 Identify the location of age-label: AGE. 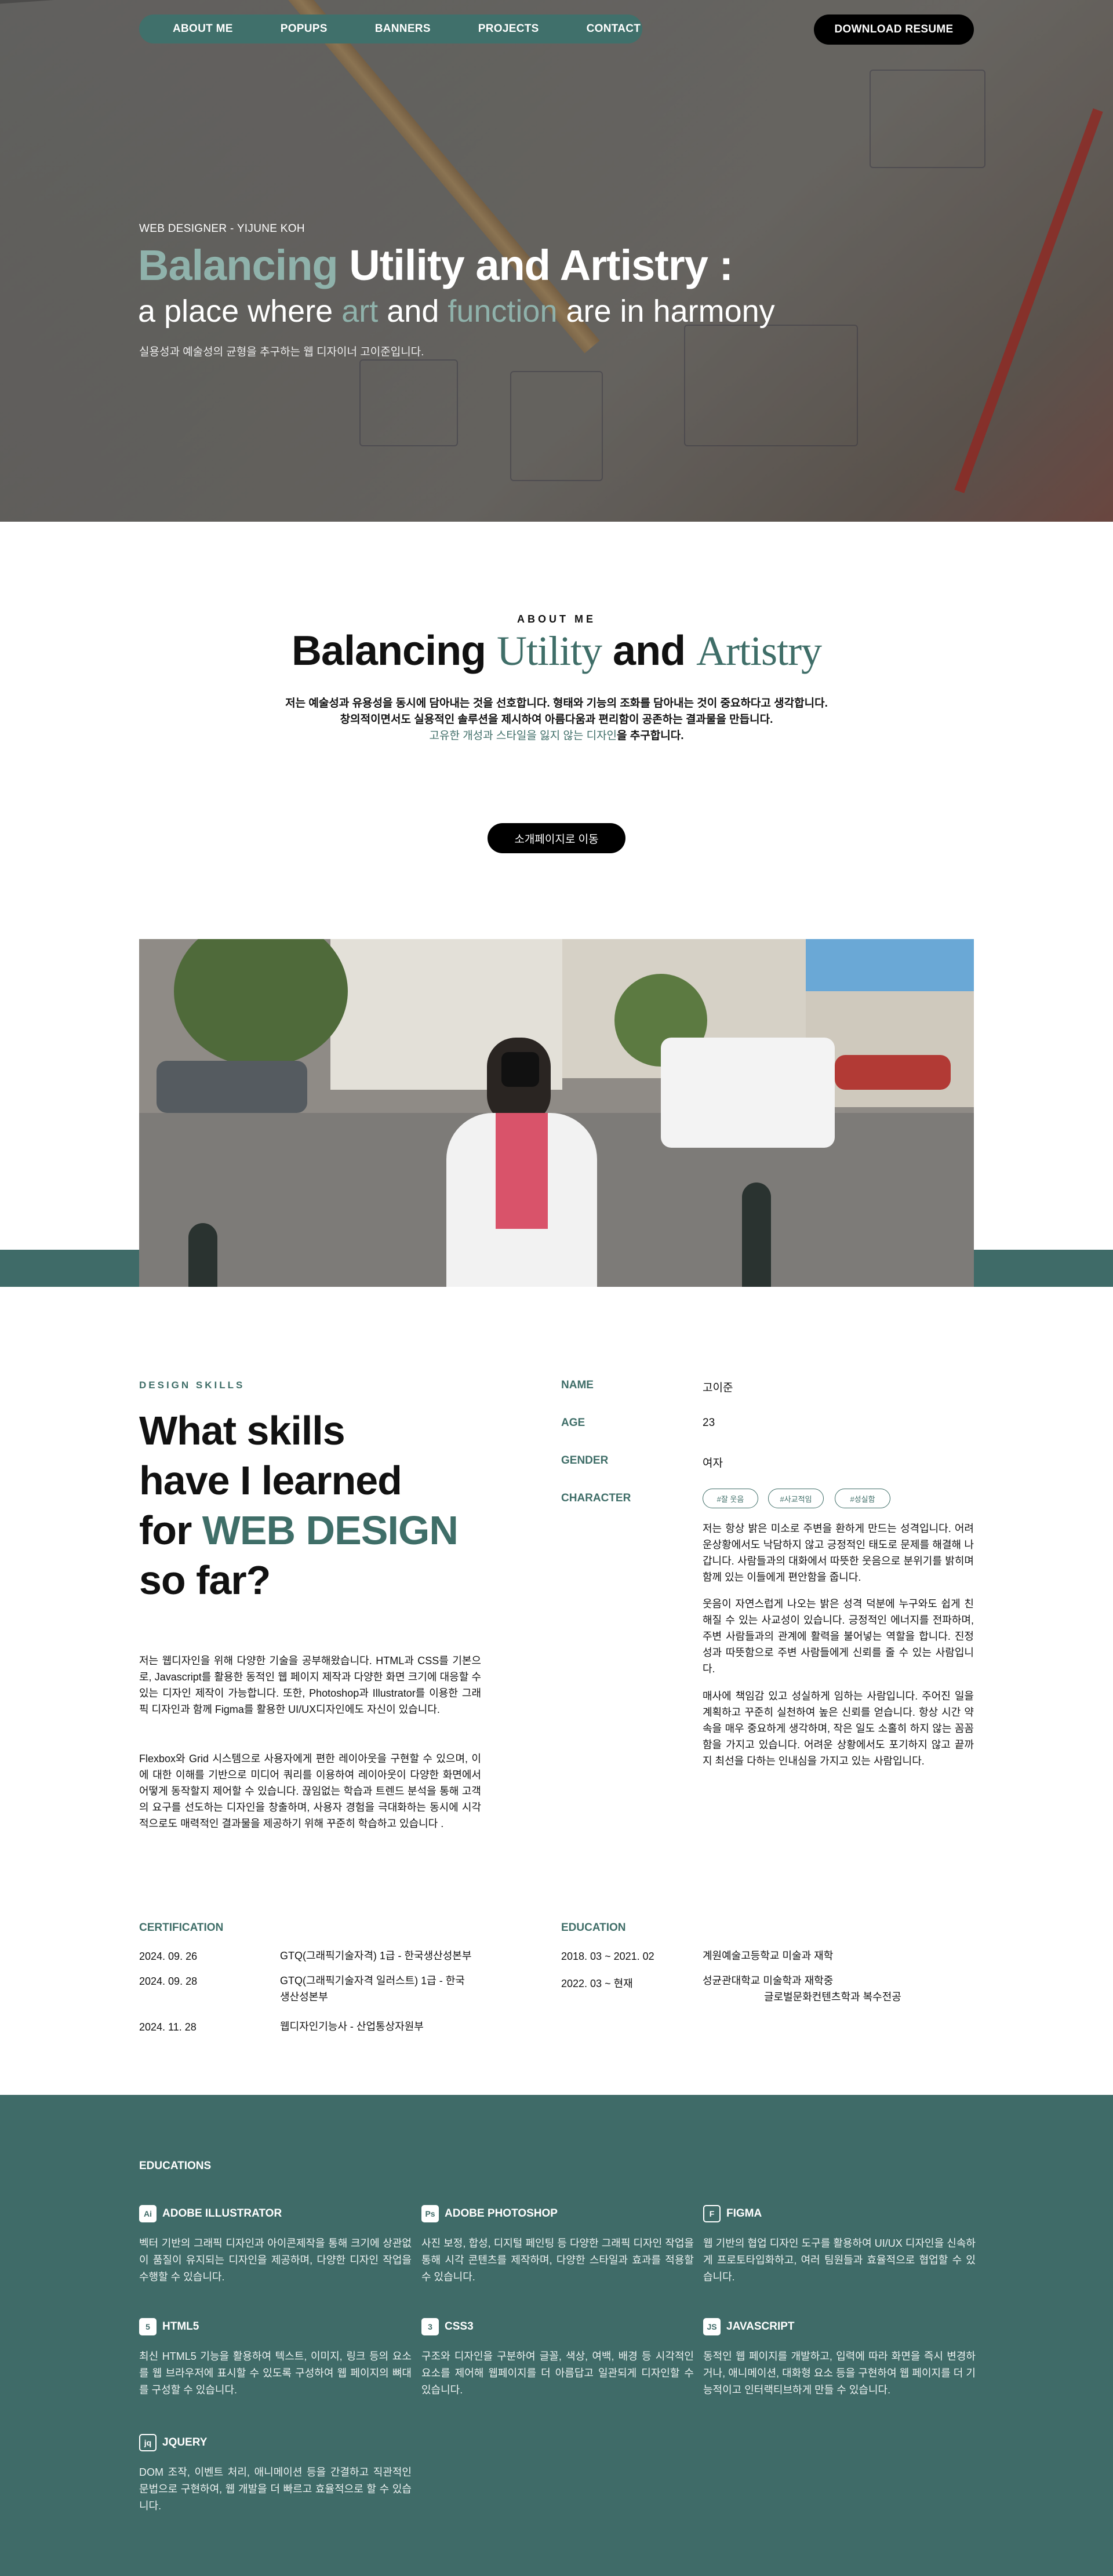
(573, 1423).